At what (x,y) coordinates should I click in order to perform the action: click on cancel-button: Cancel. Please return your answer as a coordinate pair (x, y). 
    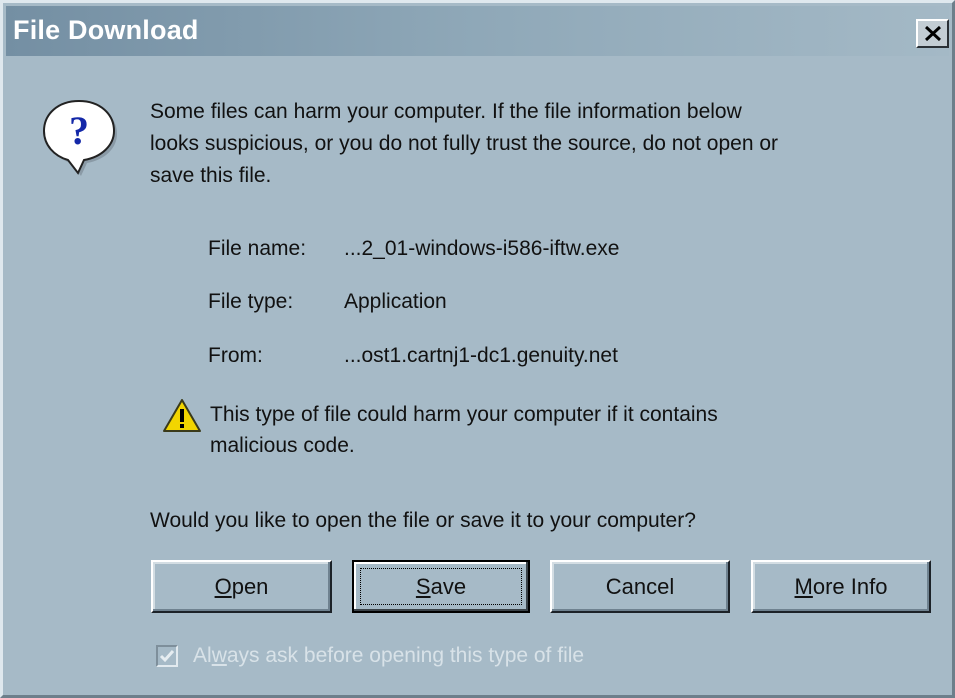
    Looking at the image, I should click on (640, 586).